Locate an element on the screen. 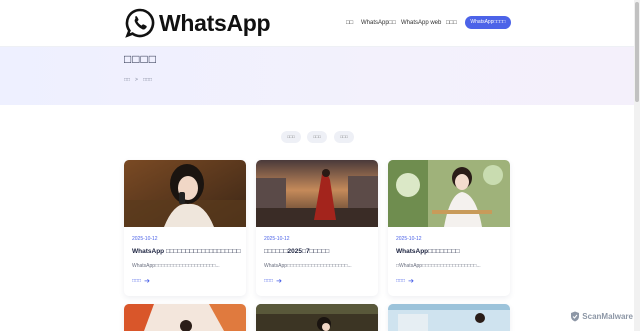 Image resolution: width=640 pixels, height=331 pixels. scrollbar-thumb is located at coordinates (637, 52).